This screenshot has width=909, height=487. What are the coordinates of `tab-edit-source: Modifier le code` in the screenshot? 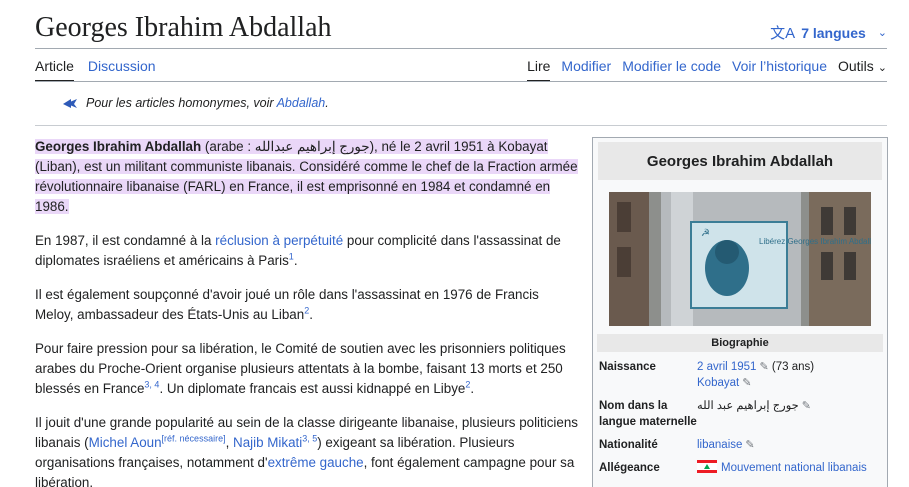 It's located at (671, 70).